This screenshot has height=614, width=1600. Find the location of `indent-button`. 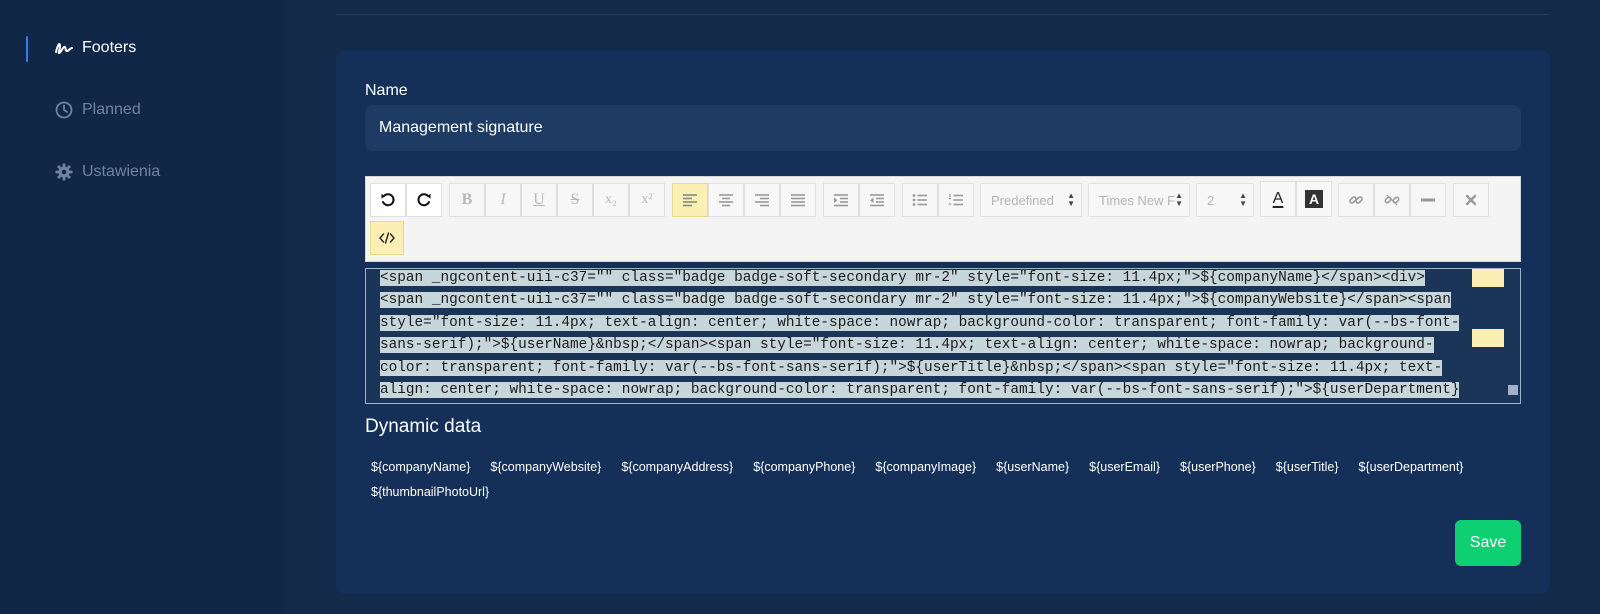

indent-button is located at coordinates (841, 200).